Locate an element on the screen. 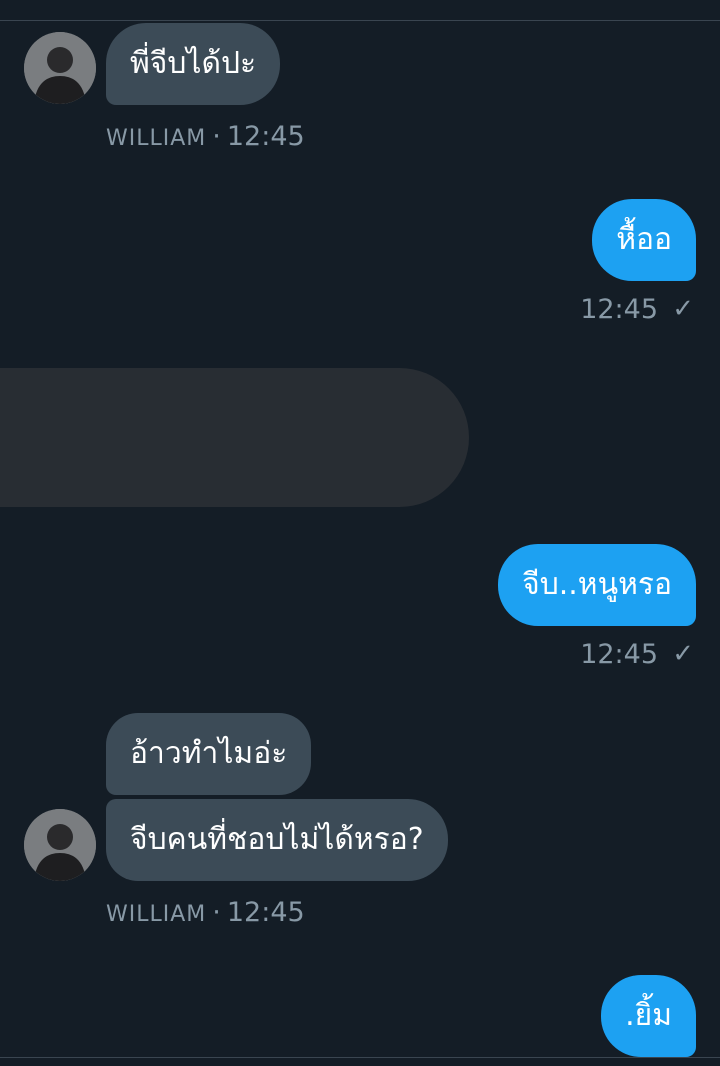 This screenshot has width=720, height=1066. top-divider is located at coordinates (360, 20).